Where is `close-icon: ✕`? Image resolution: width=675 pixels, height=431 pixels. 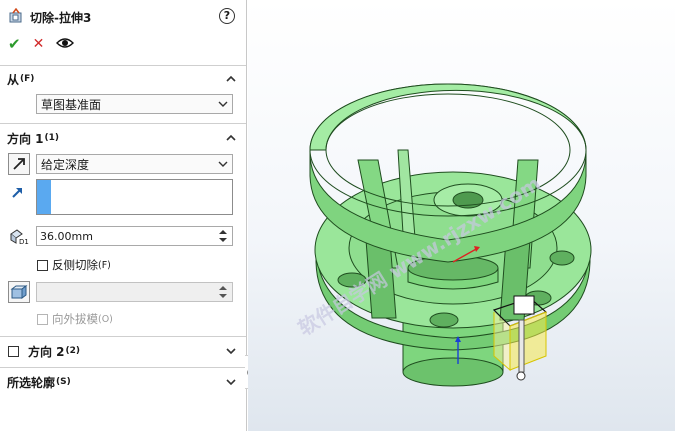 close-icon: ✕ is located at coordinates (39, 44).